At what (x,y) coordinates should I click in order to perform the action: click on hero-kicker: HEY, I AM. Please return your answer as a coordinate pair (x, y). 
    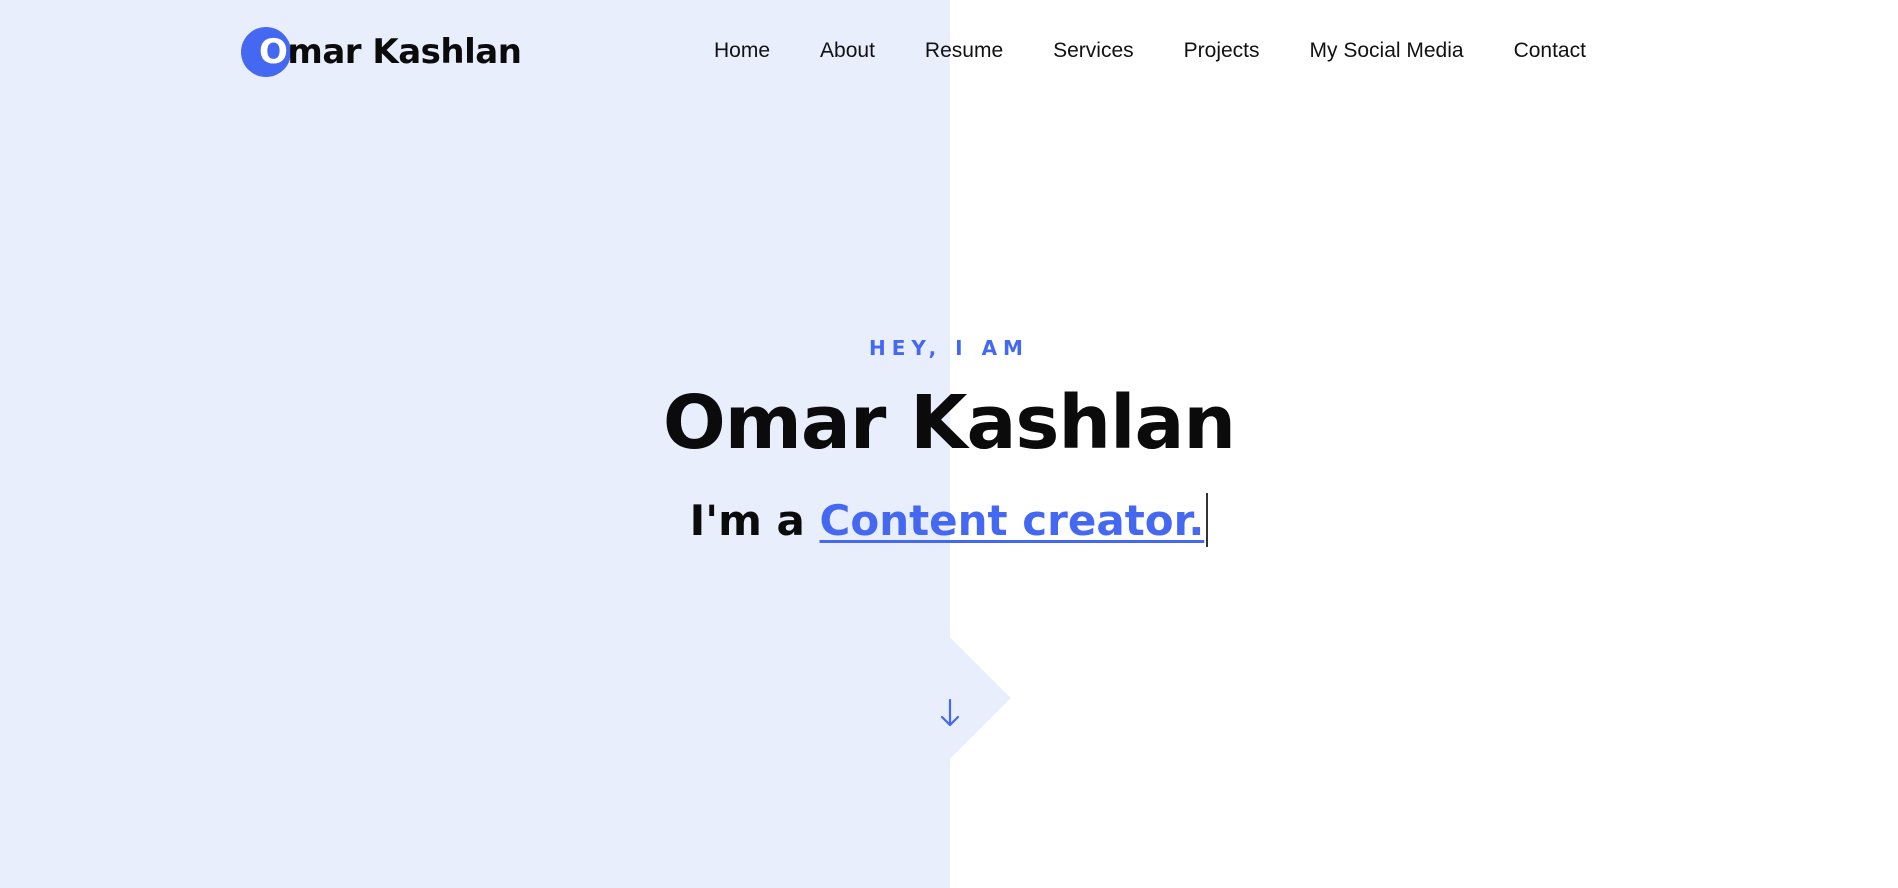
    Looking at the image, I should click on (949, 348).